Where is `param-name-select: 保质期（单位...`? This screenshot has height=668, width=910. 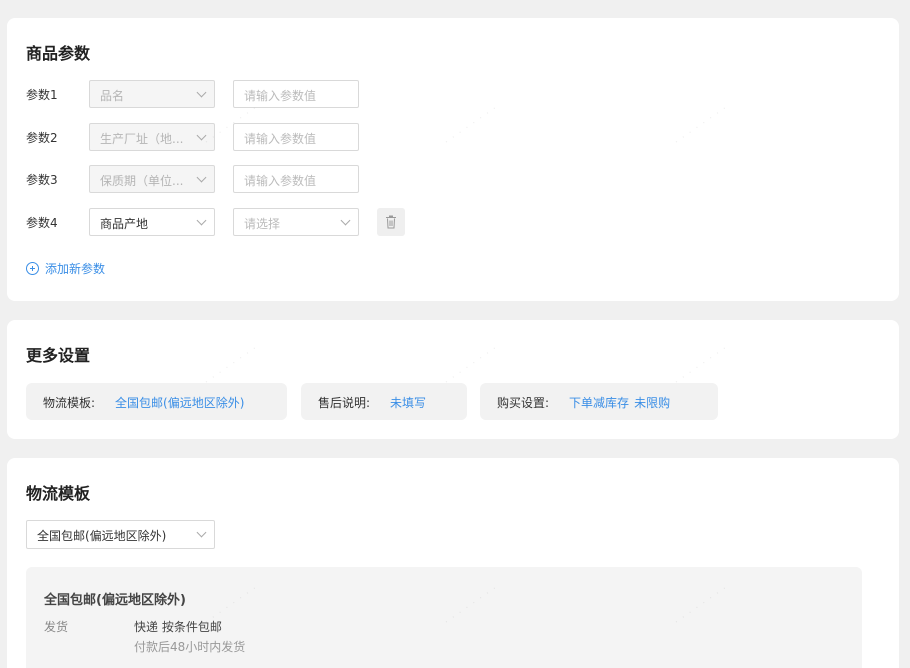 param-name-select: 保质期（单位... is located at coordinates (152, 179).